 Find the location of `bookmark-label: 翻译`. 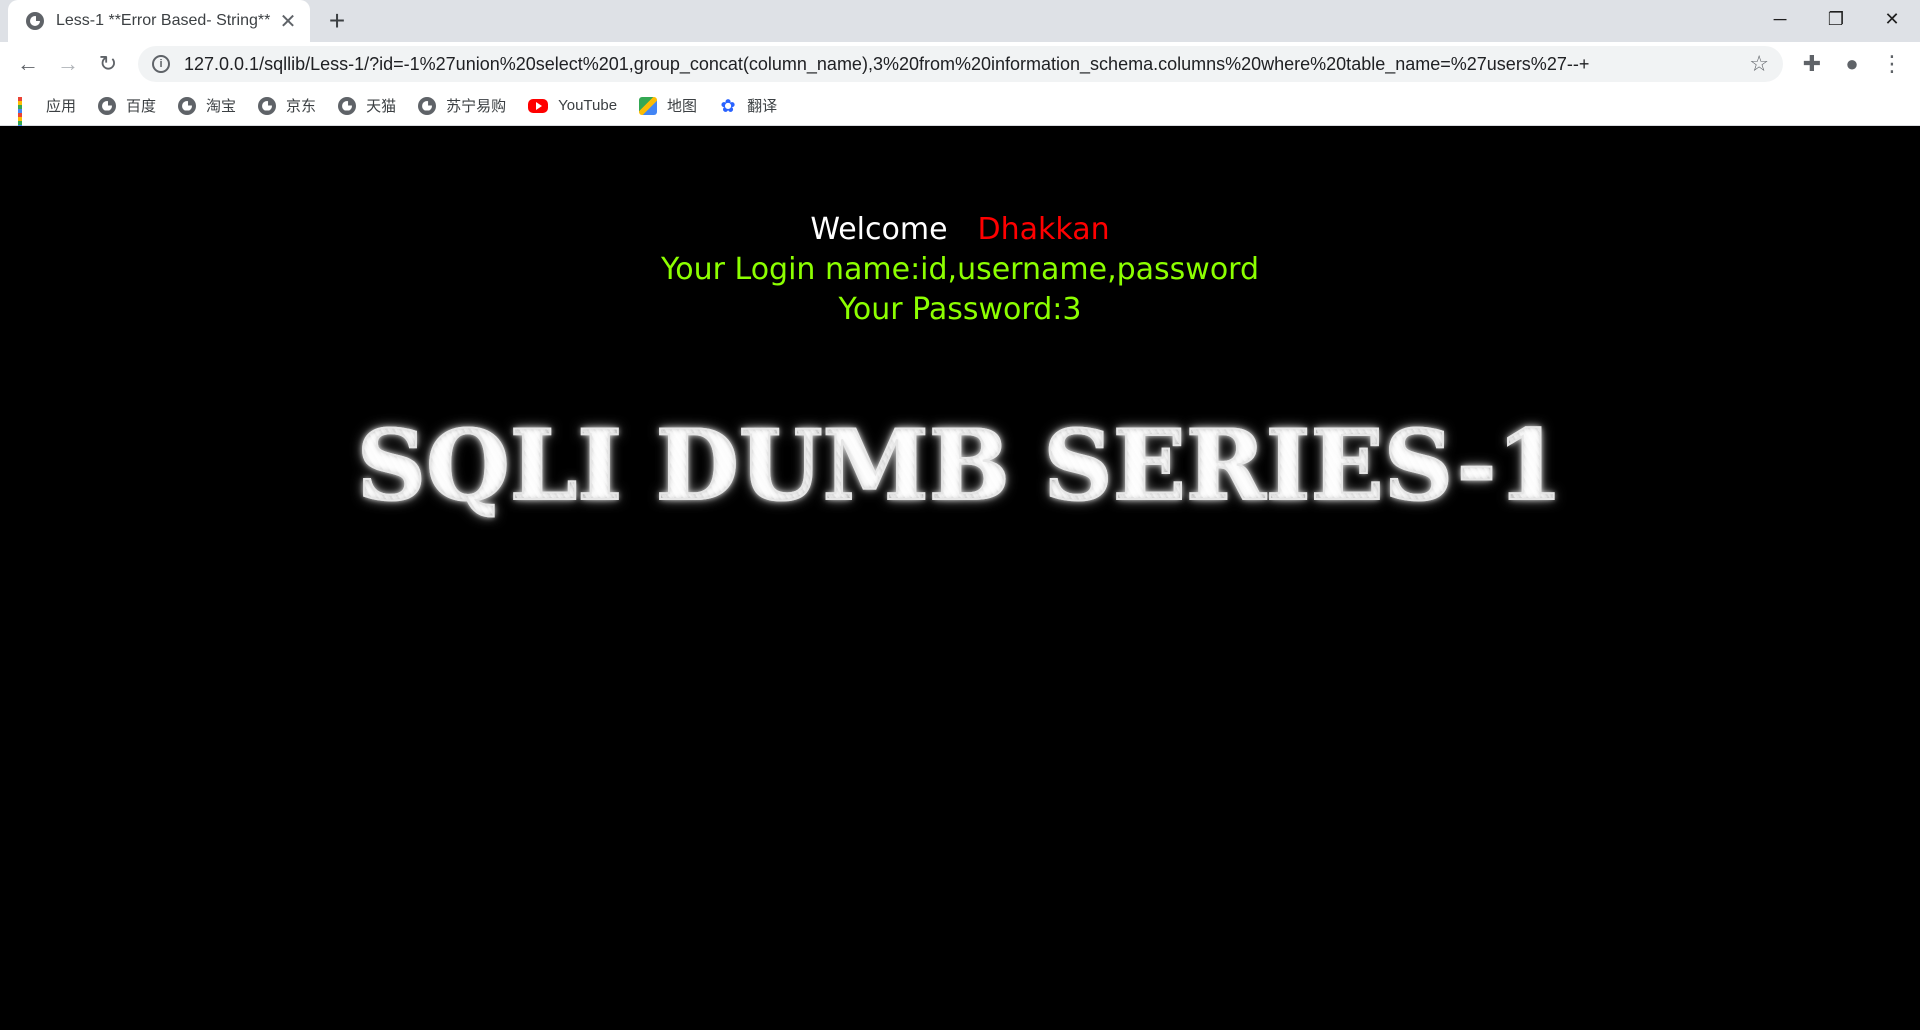

bookmark-label: 翻译 is located at coordinates (762, 106).